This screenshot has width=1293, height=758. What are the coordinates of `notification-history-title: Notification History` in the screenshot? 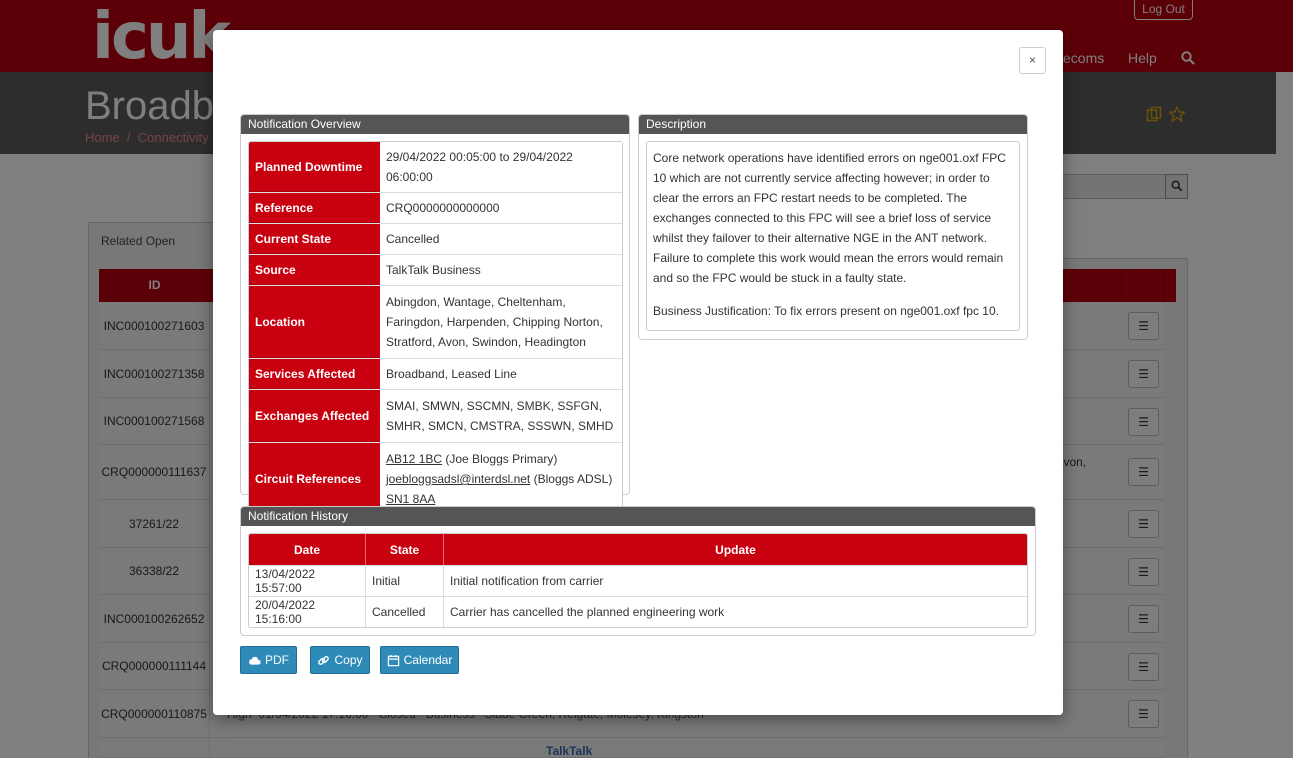 It's located at (638, 516).